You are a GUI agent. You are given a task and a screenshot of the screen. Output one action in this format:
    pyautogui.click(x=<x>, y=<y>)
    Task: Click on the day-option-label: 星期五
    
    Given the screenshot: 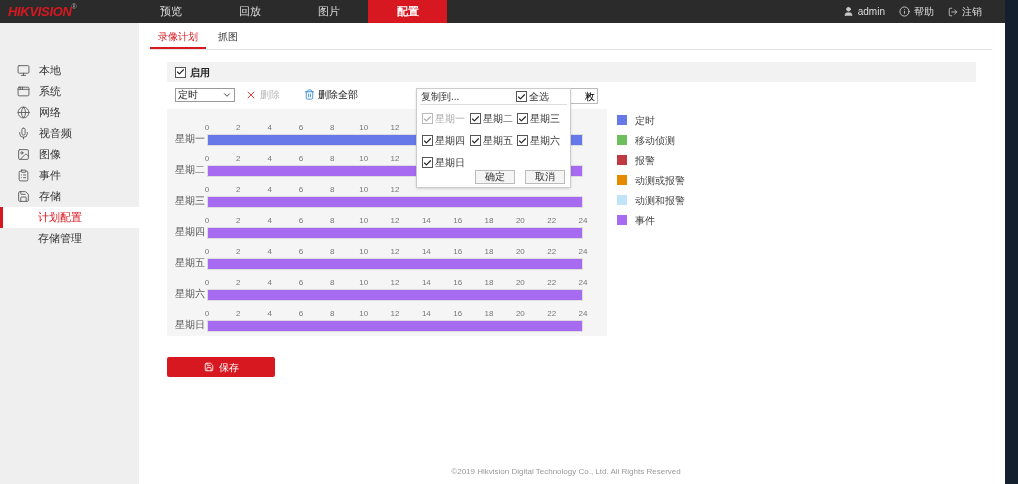 What is the action you would take?
    pyautogui.click(x=497, y=141)
    